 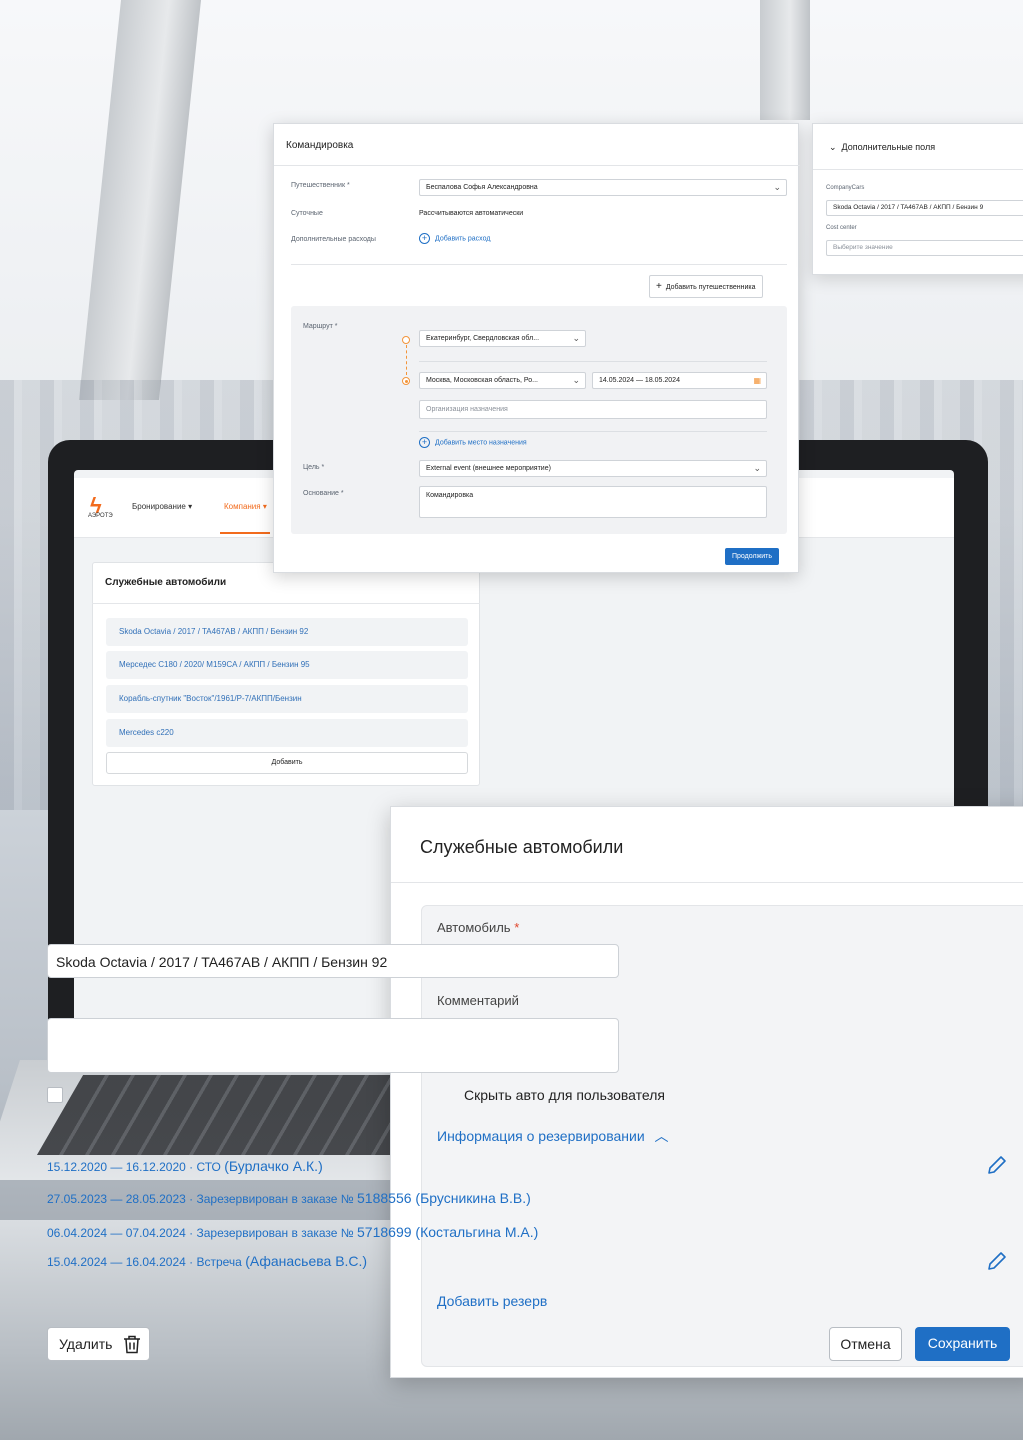 What do you see at coordinates (661, 1136) in the screenshot?
I see `chevron-up-icon: ︿` at bounding box center [661, 1136].